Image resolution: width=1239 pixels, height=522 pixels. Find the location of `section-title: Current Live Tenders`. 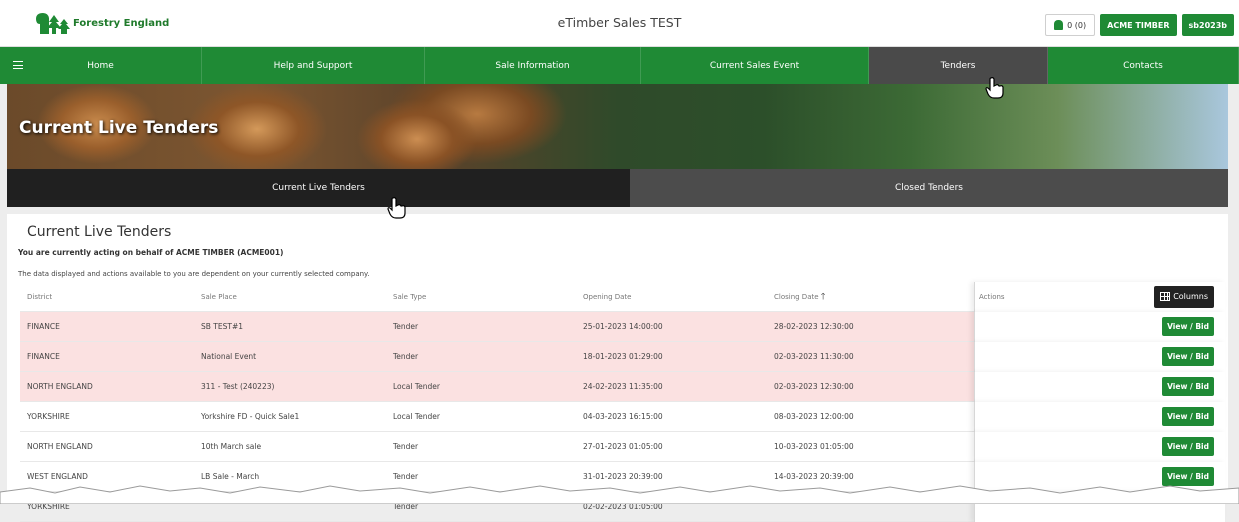

section-title: Current Live Tenders is located at coordinates (99, 232).